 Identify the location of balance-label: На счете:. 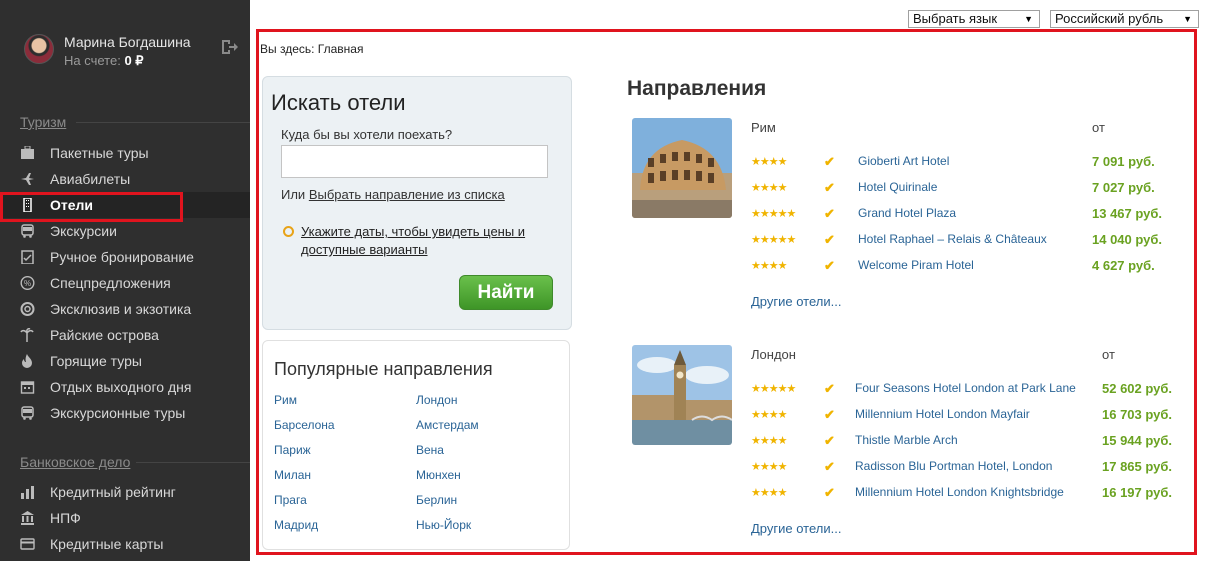
(92, 60).